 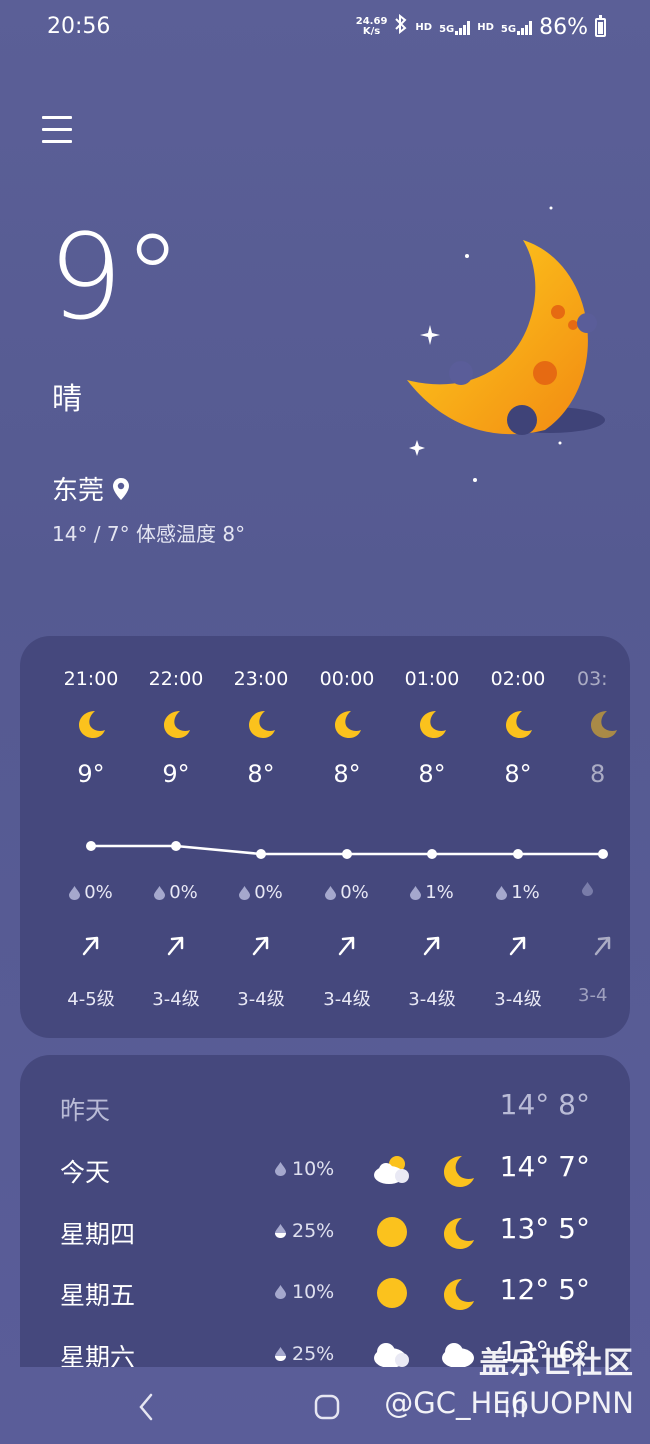 What do you see at coordinates (85, 1110) in the screenshot?
I see `daily-day: 昨天` at bounding box center [85, 1110].